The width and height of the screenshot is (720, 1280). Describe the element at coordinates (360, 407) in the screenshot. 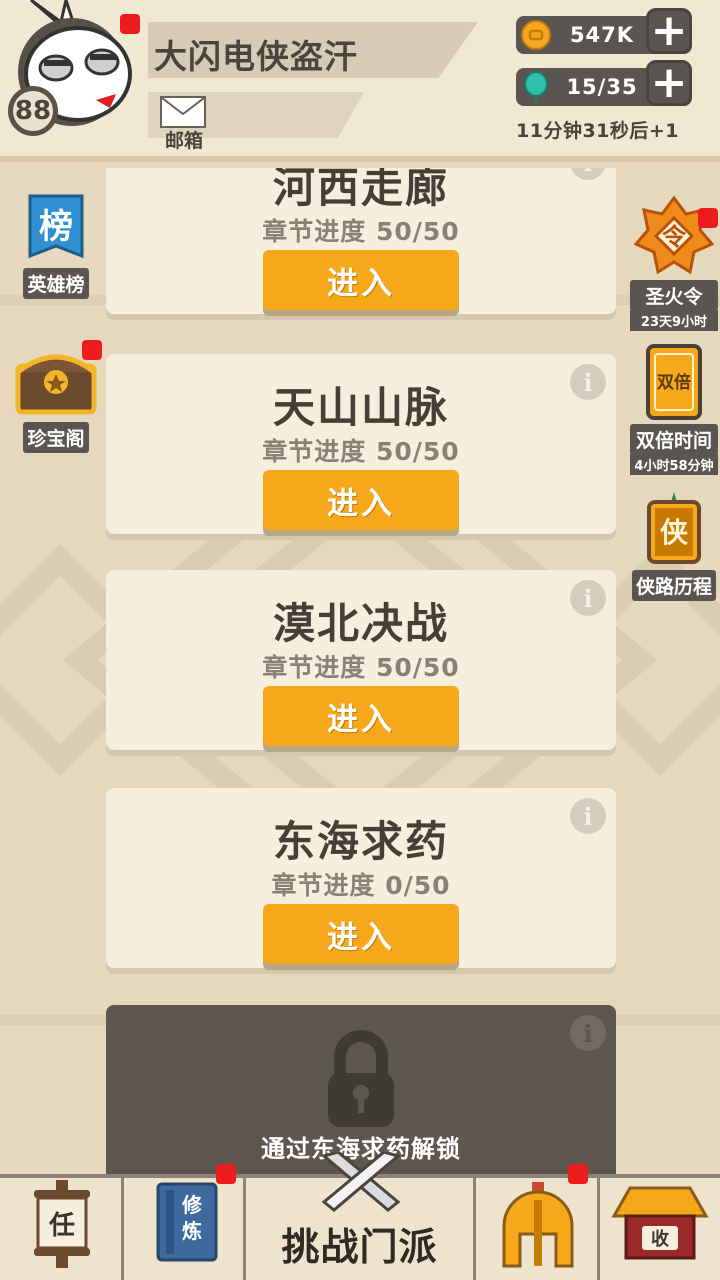

I see `chapter-title: 天山山脉` at that location.